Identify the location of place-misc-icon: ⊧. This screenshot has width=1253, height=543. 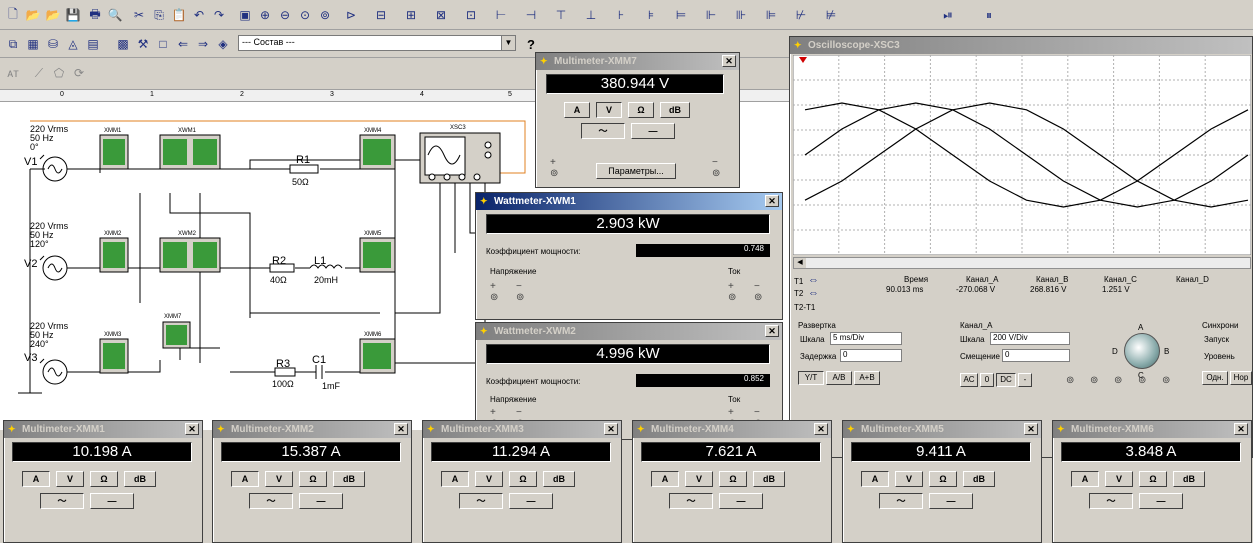
(651, 15).